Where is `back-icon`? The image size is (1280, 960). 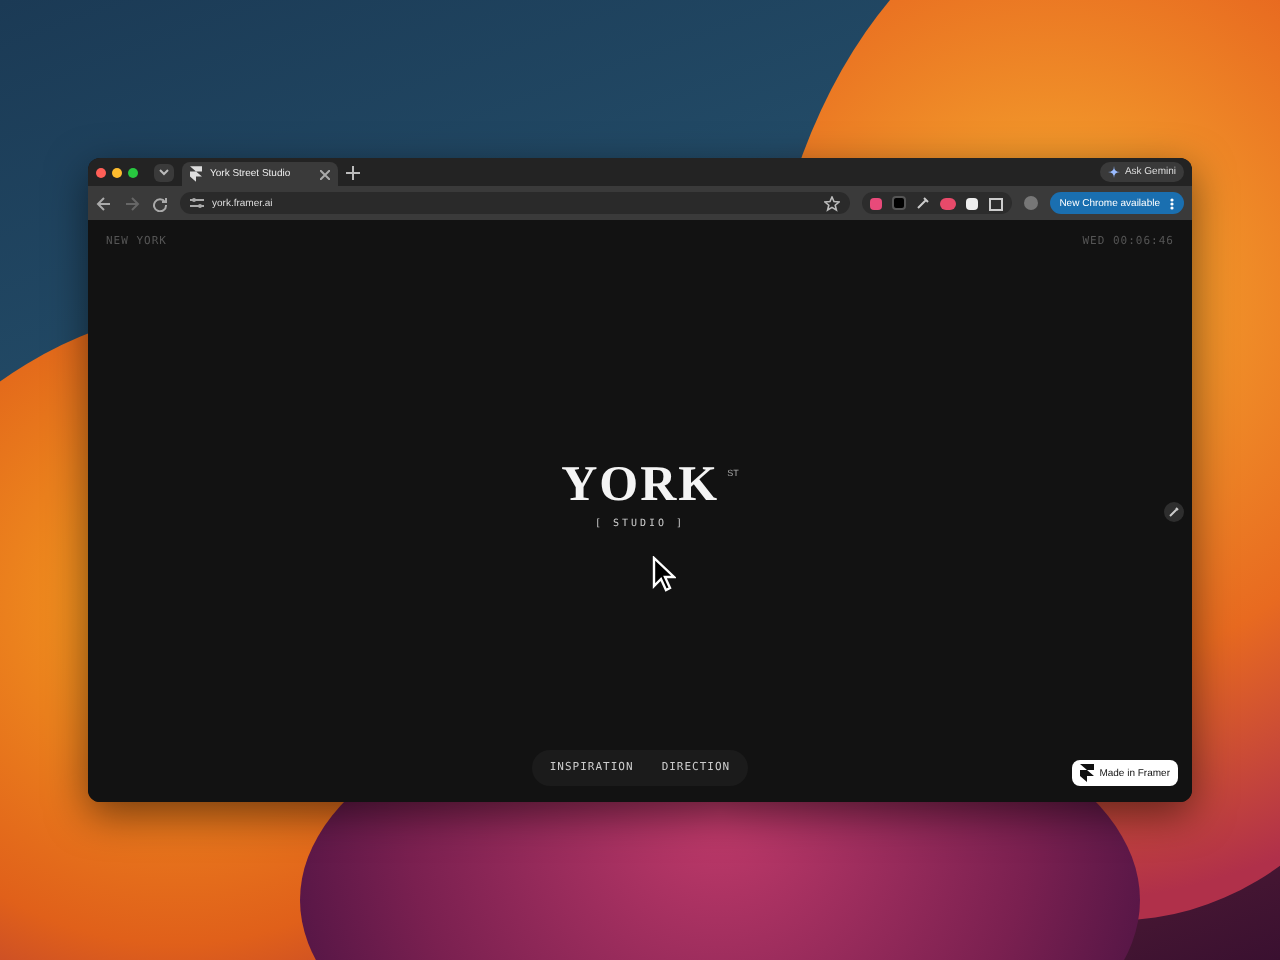
back-icon is located at coordinates (104, 203).